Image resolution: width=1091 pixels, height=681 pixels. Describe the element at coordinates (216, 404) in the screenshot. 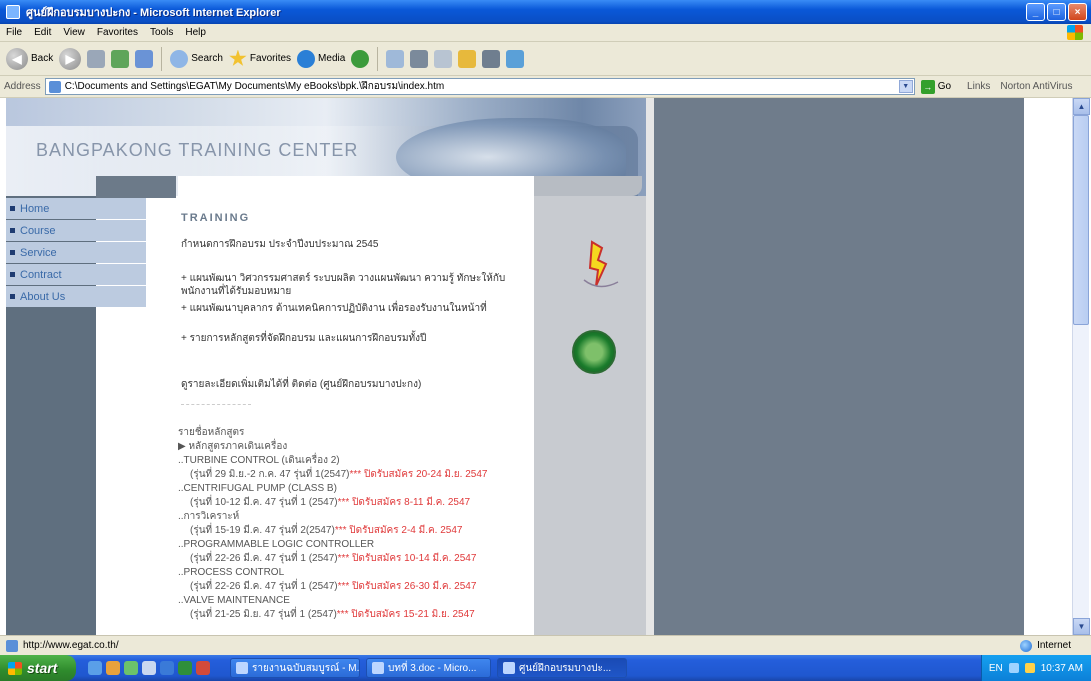

I see `divider` at that location.